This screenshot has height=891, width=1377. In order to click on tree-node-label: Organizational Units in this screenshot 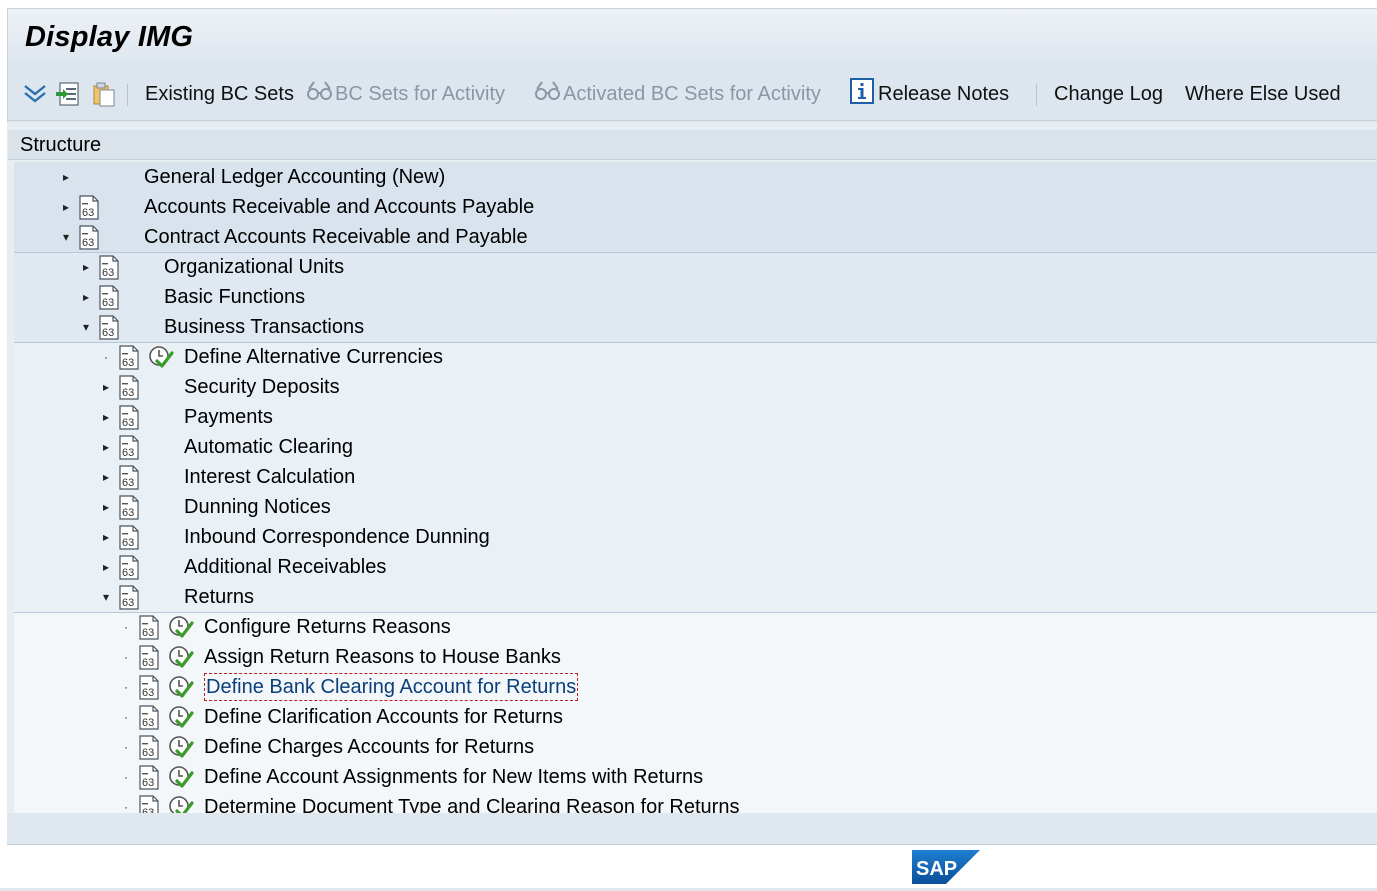, I will do `click(254, 267)`.